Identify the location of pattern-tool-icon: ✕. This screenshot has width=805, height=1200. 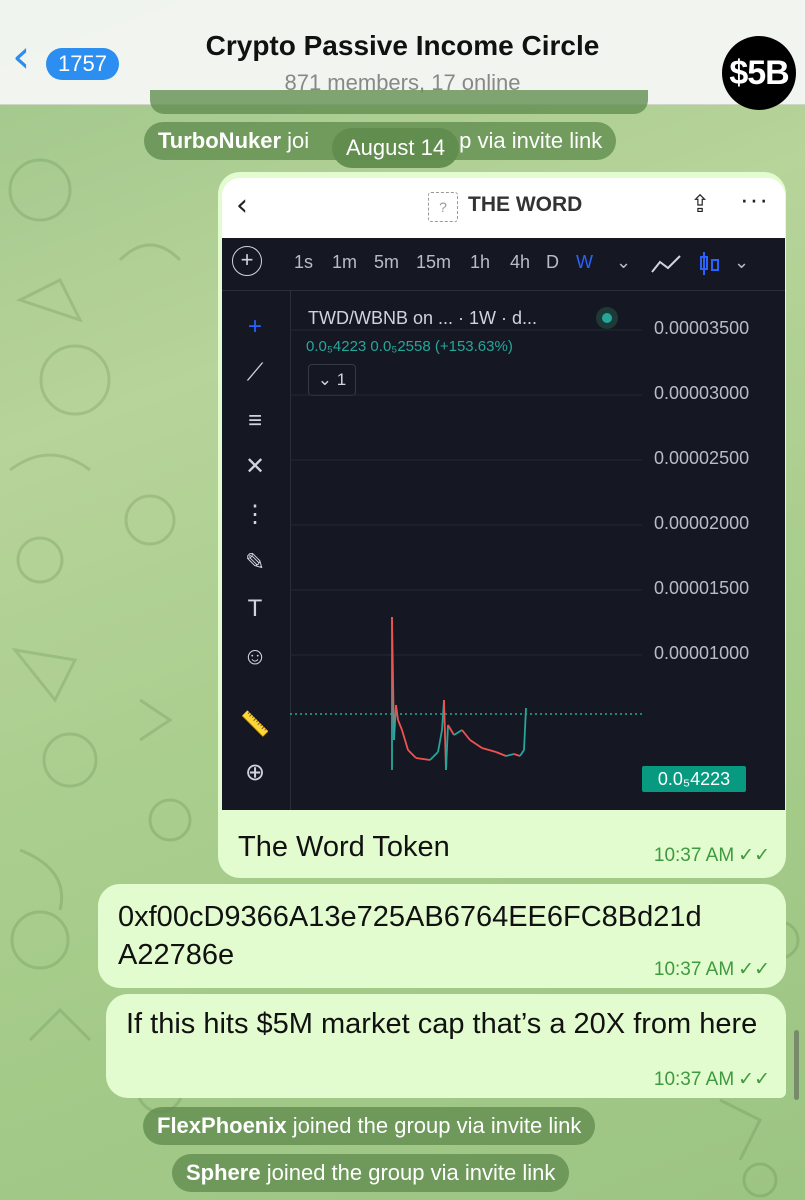
(255, 467).